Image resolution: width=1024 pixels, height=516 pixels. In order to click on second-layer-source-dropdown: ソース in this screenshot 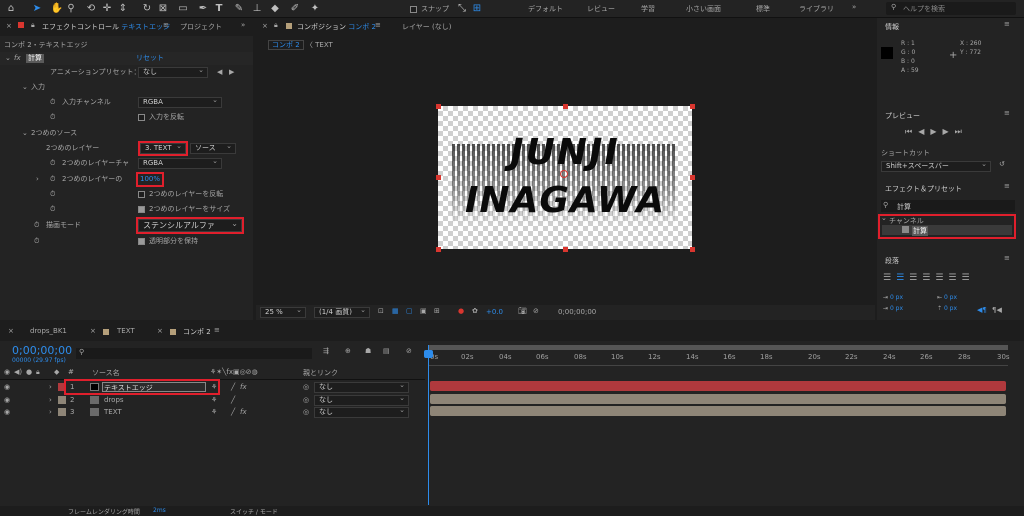, I will do `click(213, 148)`.